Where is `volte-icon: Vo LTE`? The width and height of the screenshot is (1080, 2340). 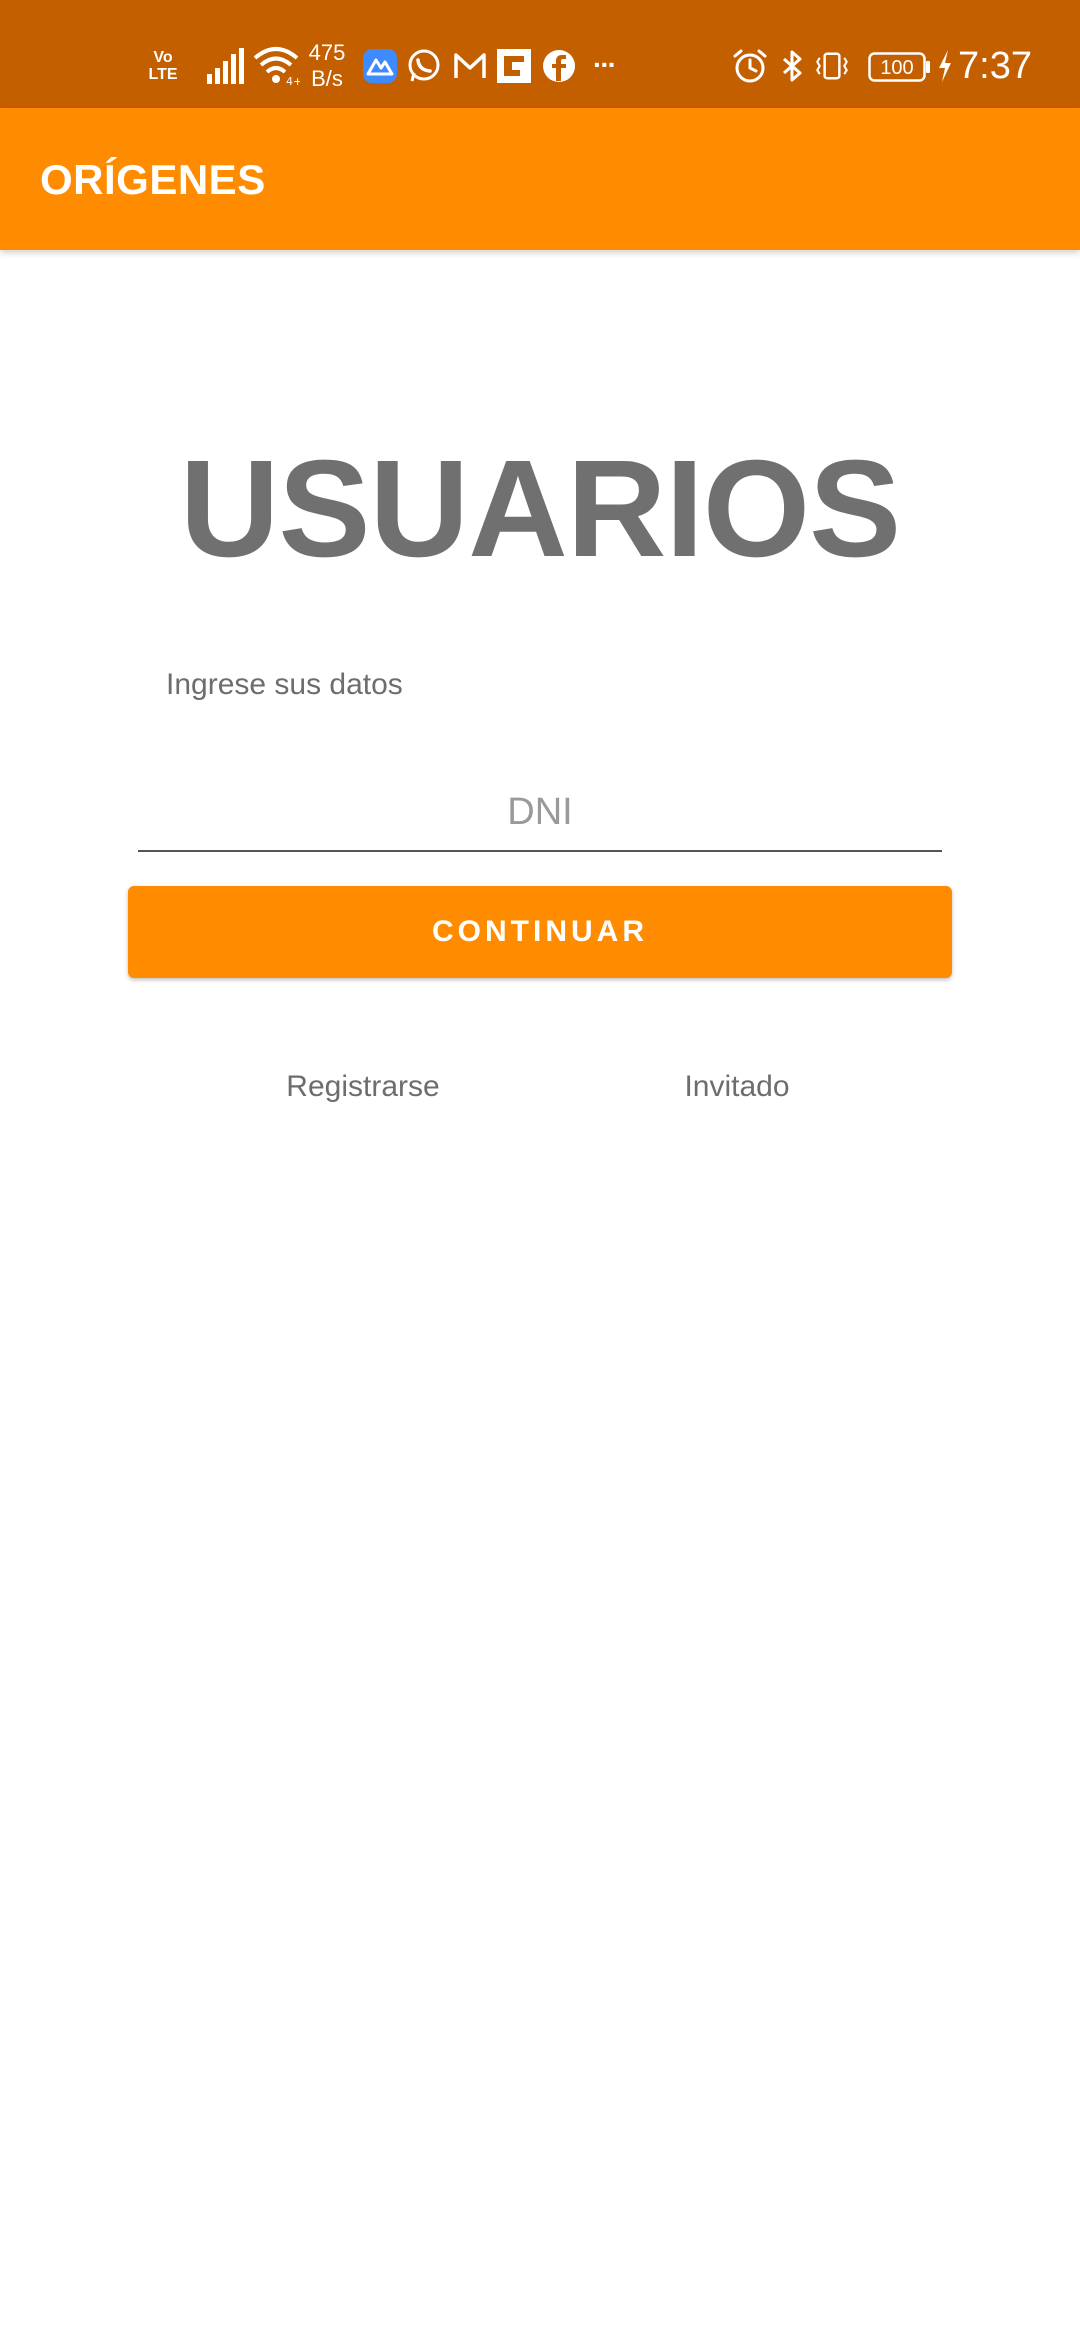
volte-icon: Vo LTE is located at coordinates (163, 66).